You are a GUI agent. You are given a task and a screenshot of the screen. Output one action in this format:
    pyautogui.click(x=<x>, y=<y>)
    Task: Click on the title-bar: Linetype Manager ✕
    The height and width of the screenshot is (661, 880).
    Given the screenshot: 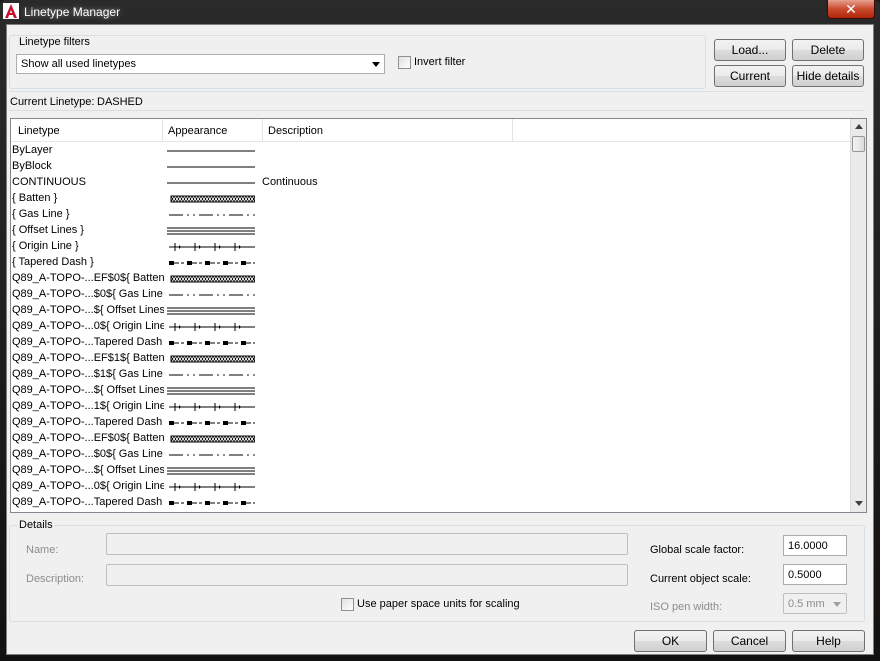 What is the action you would take?
    pyautogui.click(x=440, y=12)
    